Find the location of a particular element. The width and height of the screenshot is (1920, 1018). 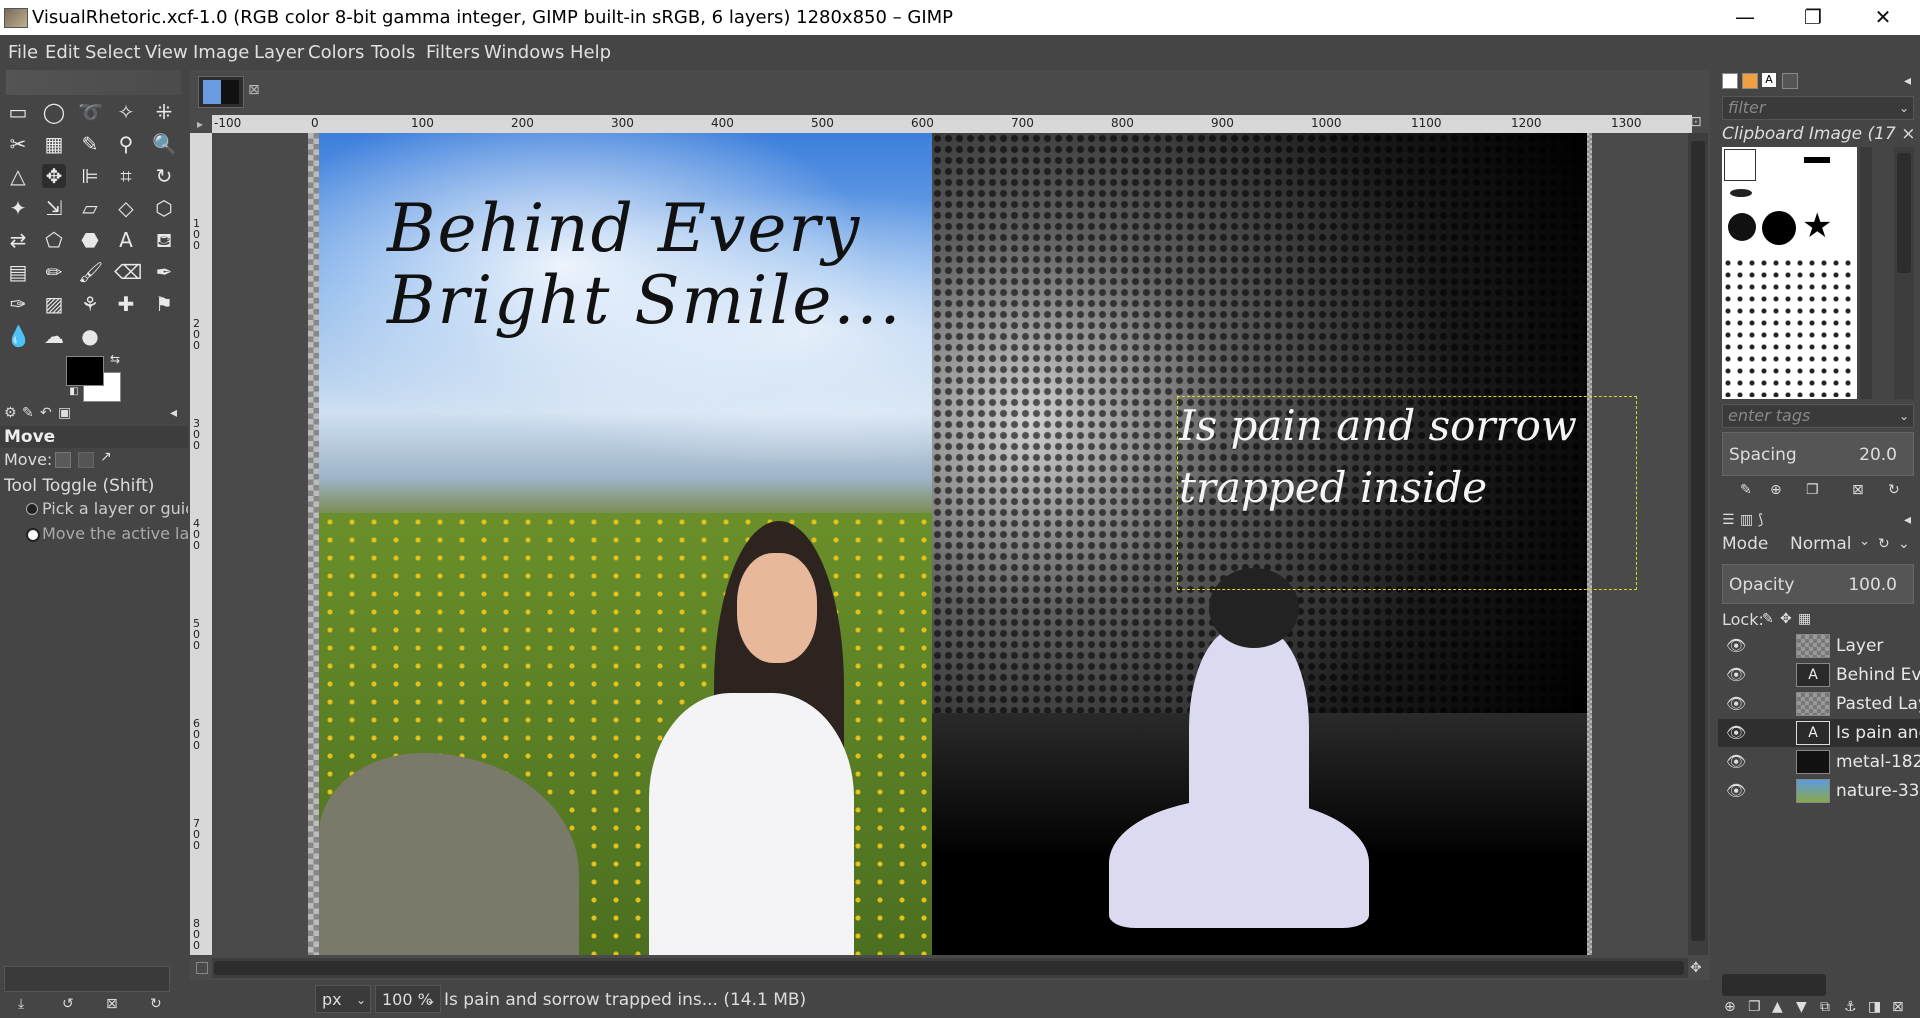

brush-tags-input: enter tags ⌄ is located at coordinates (1818, 416).